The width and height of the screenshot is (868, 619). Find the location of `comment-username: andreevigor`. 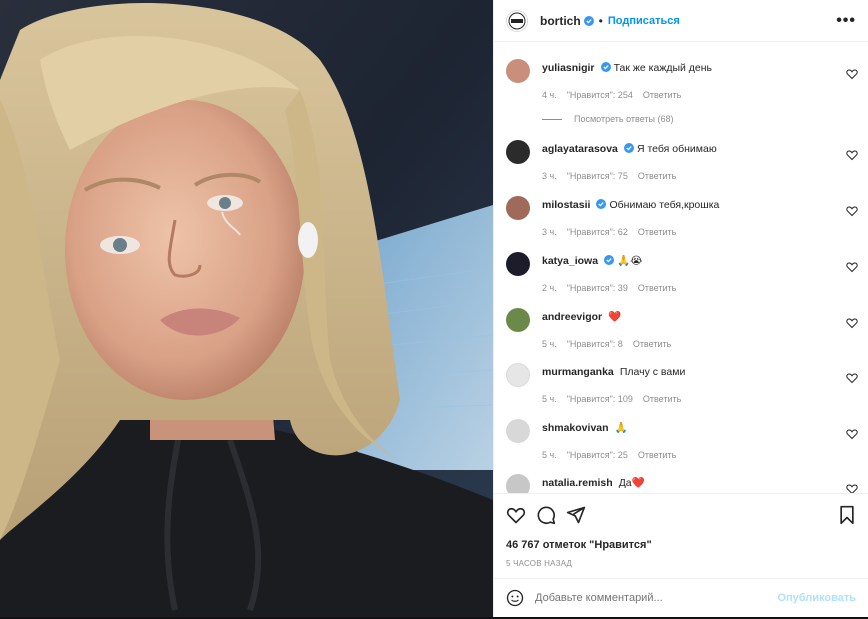

comment-username: andreevigor is located at coordinates (572, 317).